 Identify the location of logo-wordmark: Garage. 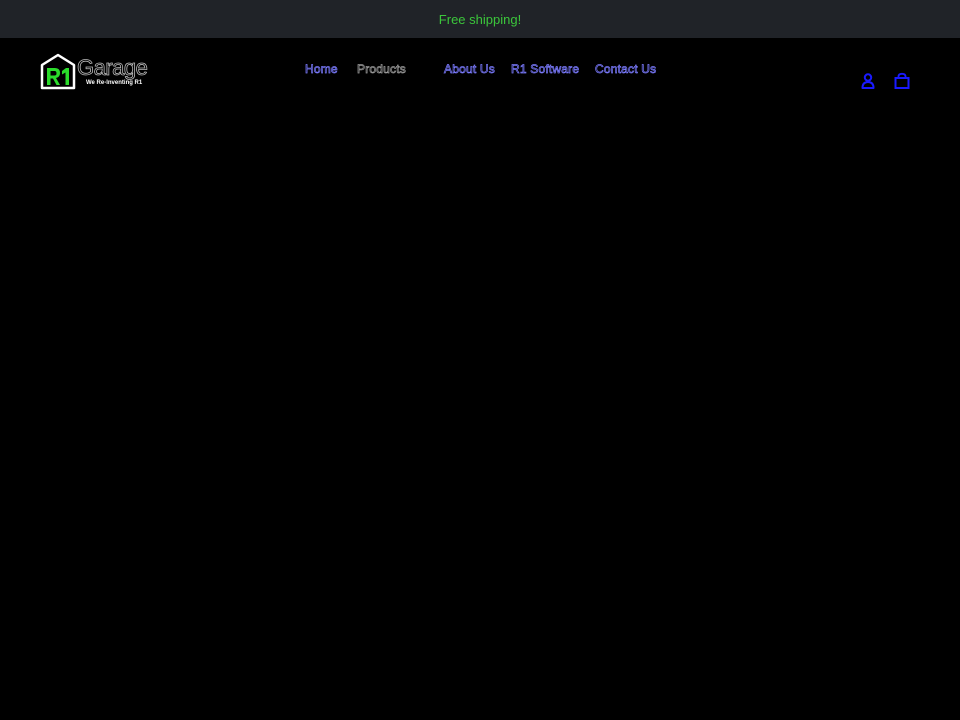
(113, 67).